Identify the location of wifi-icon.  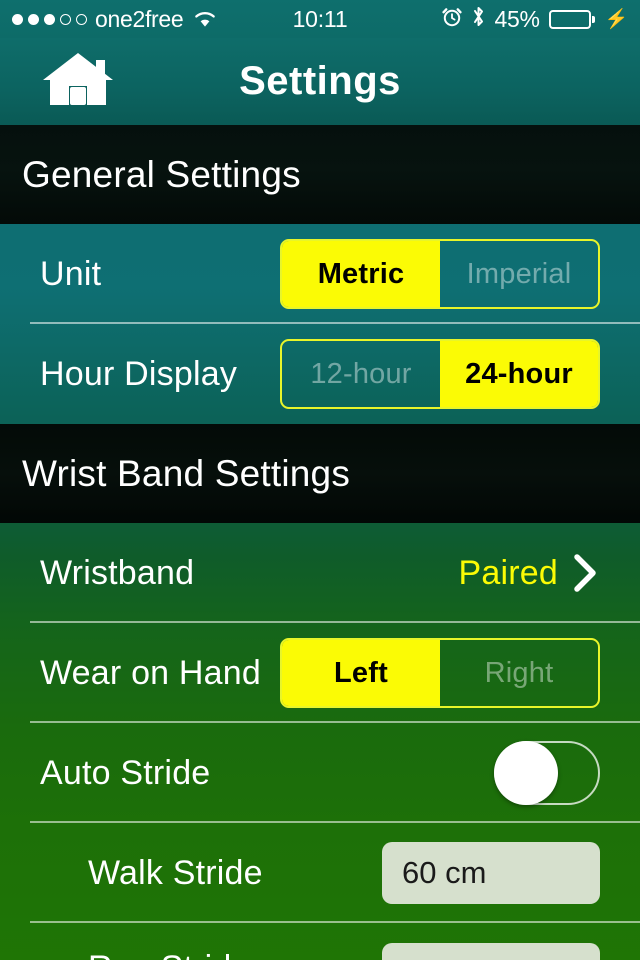
(205, 19).